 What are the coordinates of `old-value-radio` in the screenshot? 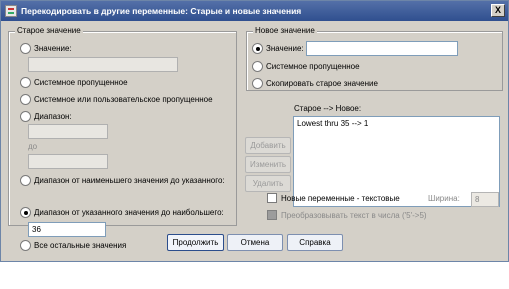 It's located at (25, 48).